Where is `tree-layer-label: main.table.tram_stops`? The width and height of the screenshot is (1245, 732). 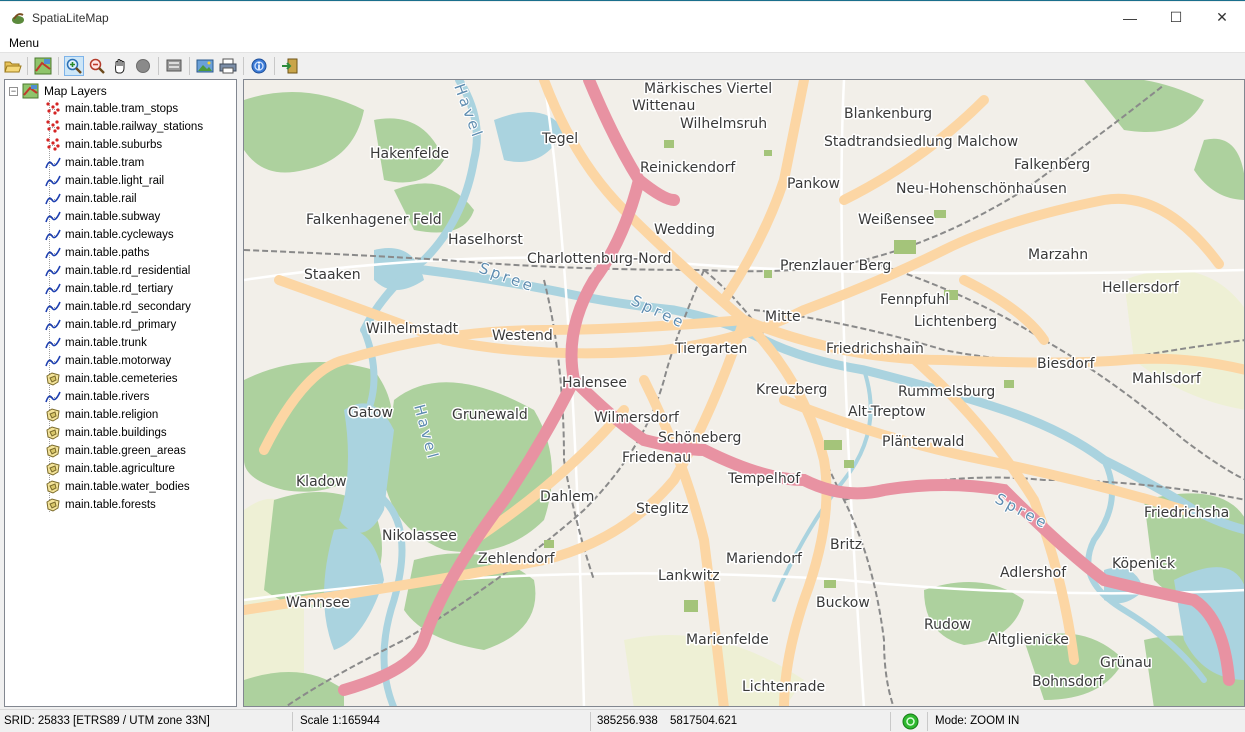 tree-layer-label: main.table.tram_stops is located at coordinates (121, 109).